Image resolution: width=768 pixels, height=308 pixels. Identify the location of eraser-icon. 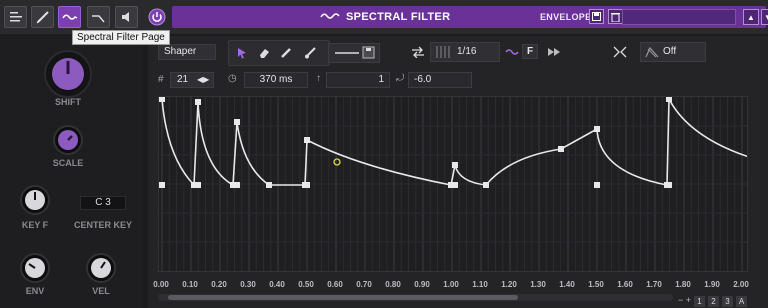
(264, 53).